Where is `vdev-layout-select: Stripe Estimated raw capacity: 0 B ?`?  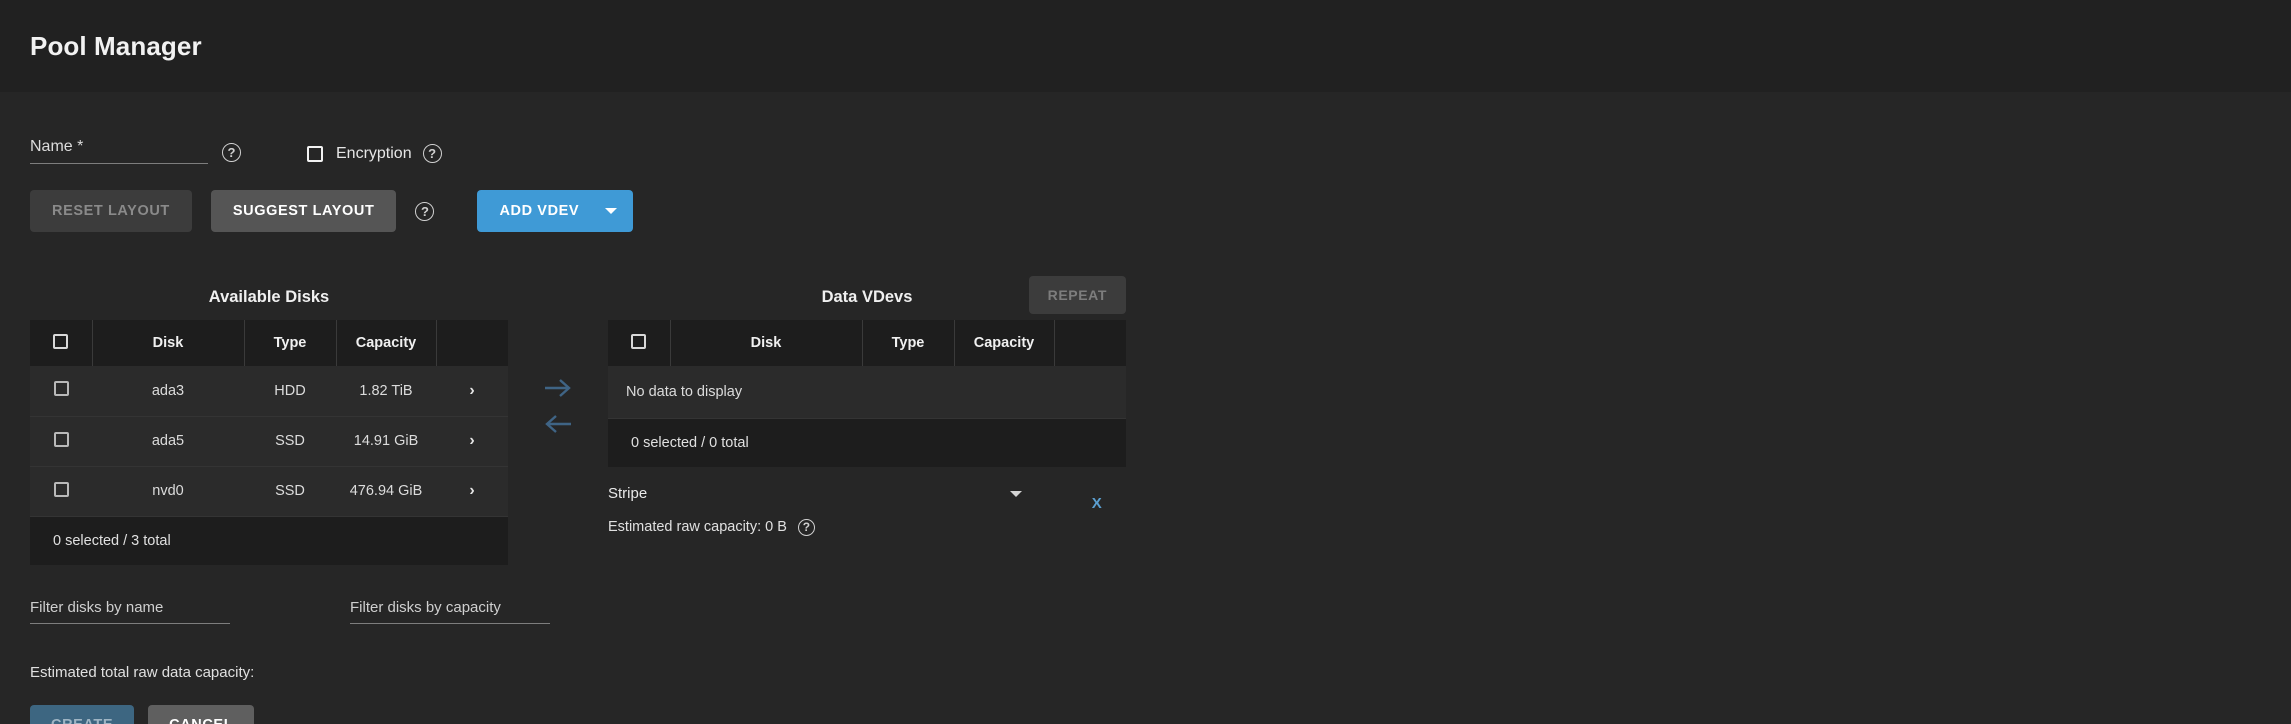
vdev-layout-select: Stripe Estimated raw capacity: 0 B ? is located at coordinates (836, 508).